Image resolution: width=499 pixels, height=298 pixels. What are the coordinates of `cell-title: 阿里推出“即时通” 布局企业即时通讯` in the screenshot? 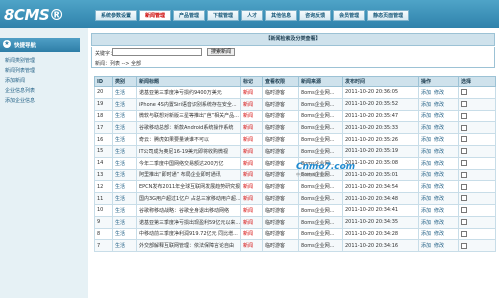 It's located at (188, 175).